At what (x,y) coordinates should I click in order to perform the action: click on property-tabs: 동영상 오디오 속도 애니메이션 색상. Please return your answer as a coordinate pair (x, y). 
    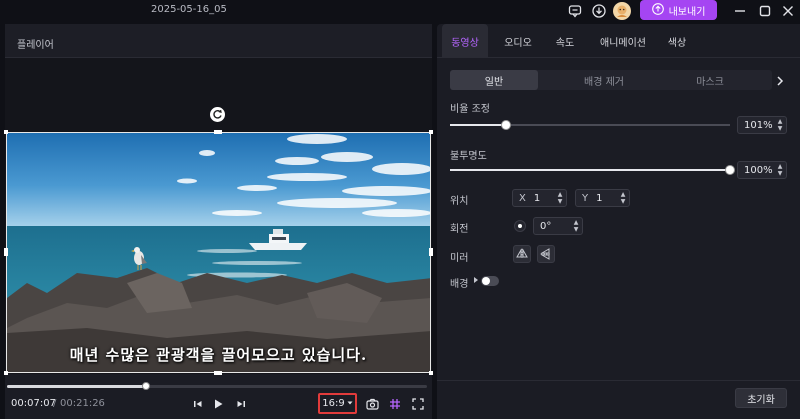
    Looking at the image, I should click on (618, 41).